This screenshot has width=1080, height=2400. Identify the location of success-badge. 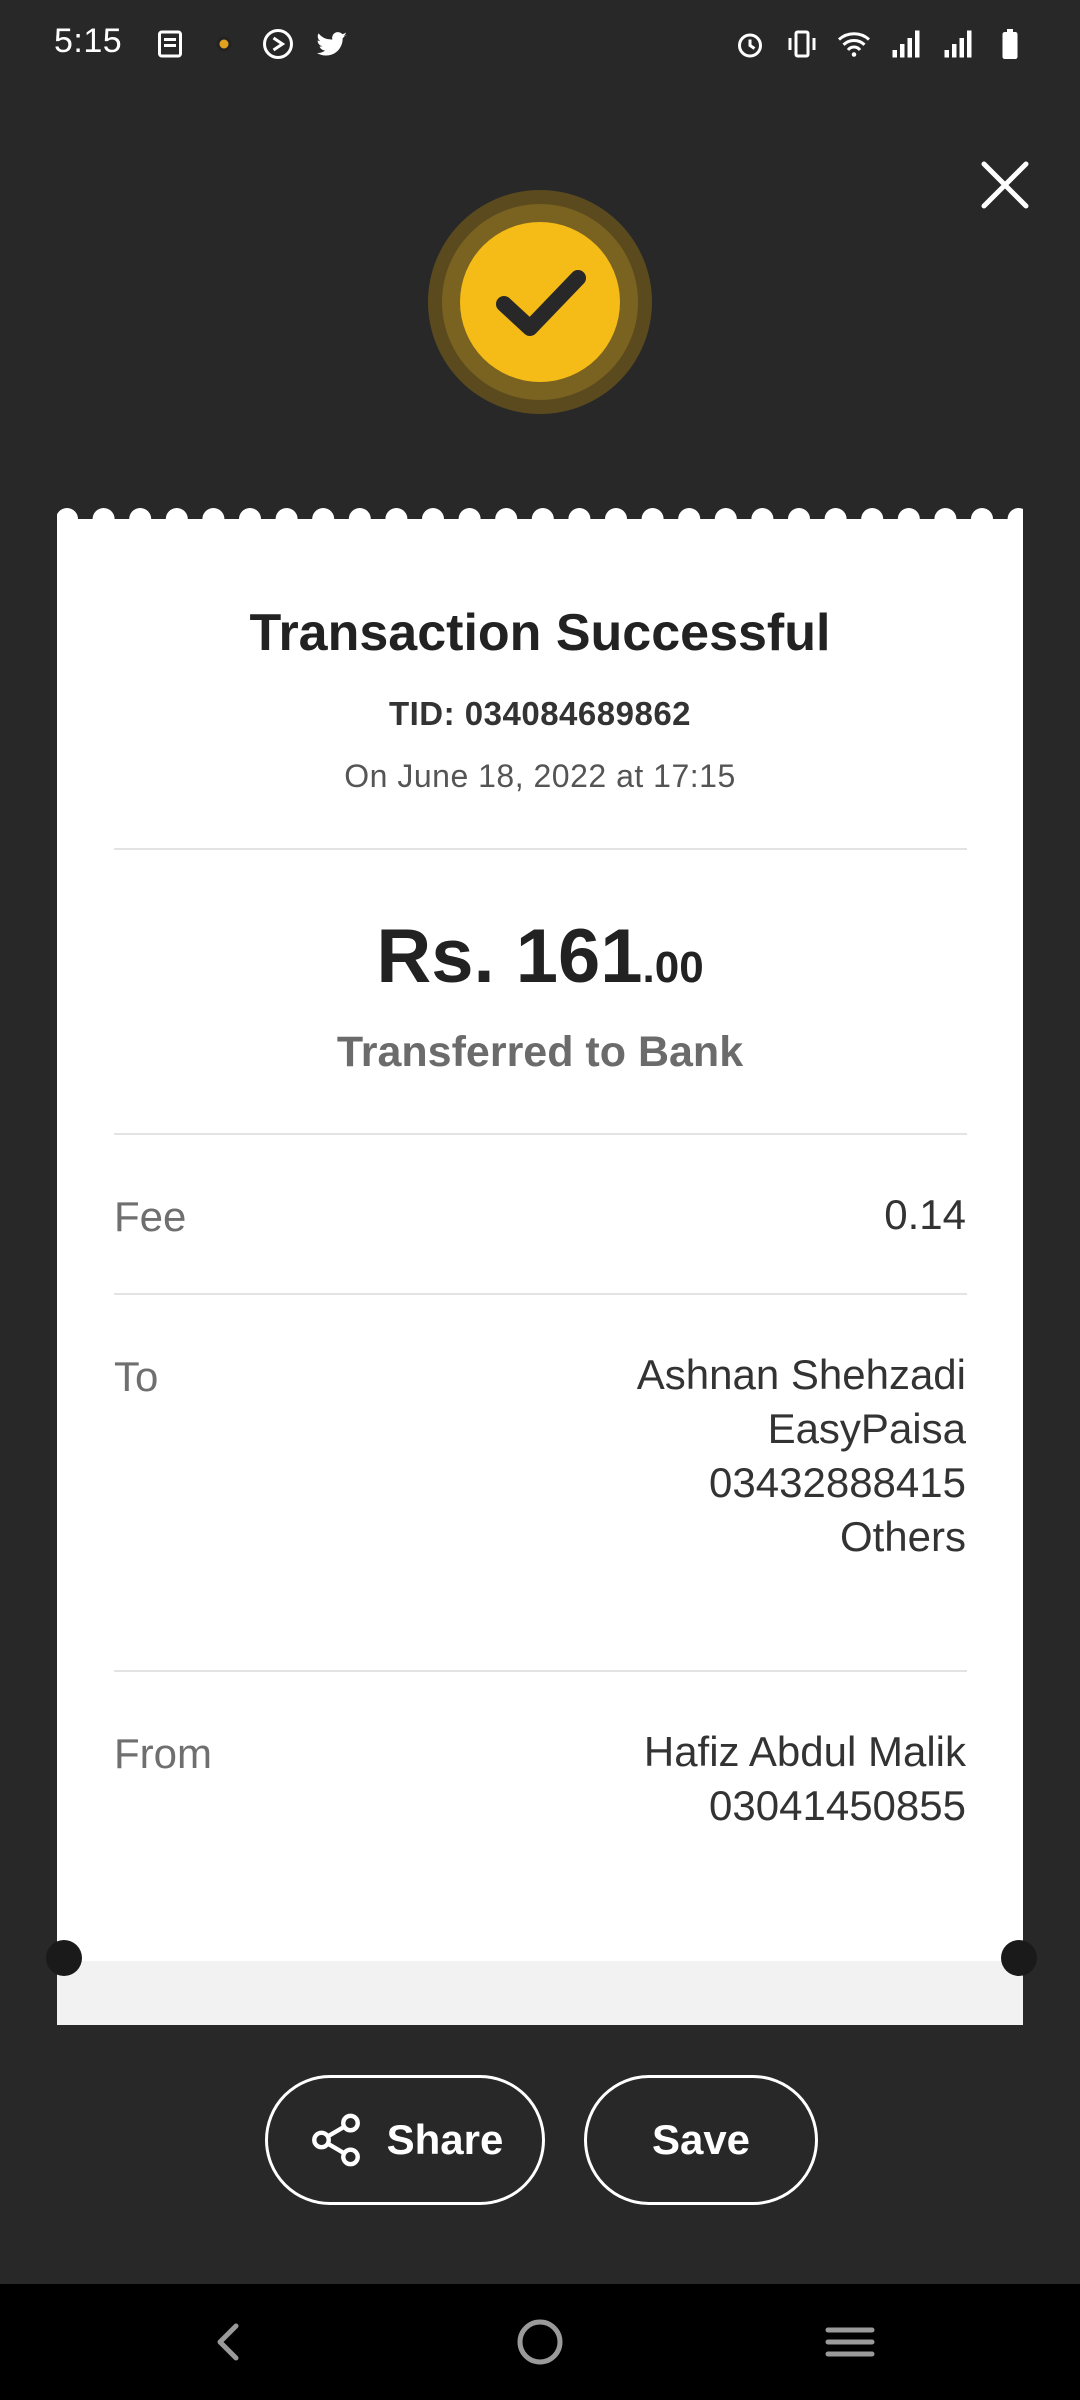
(540, 302).